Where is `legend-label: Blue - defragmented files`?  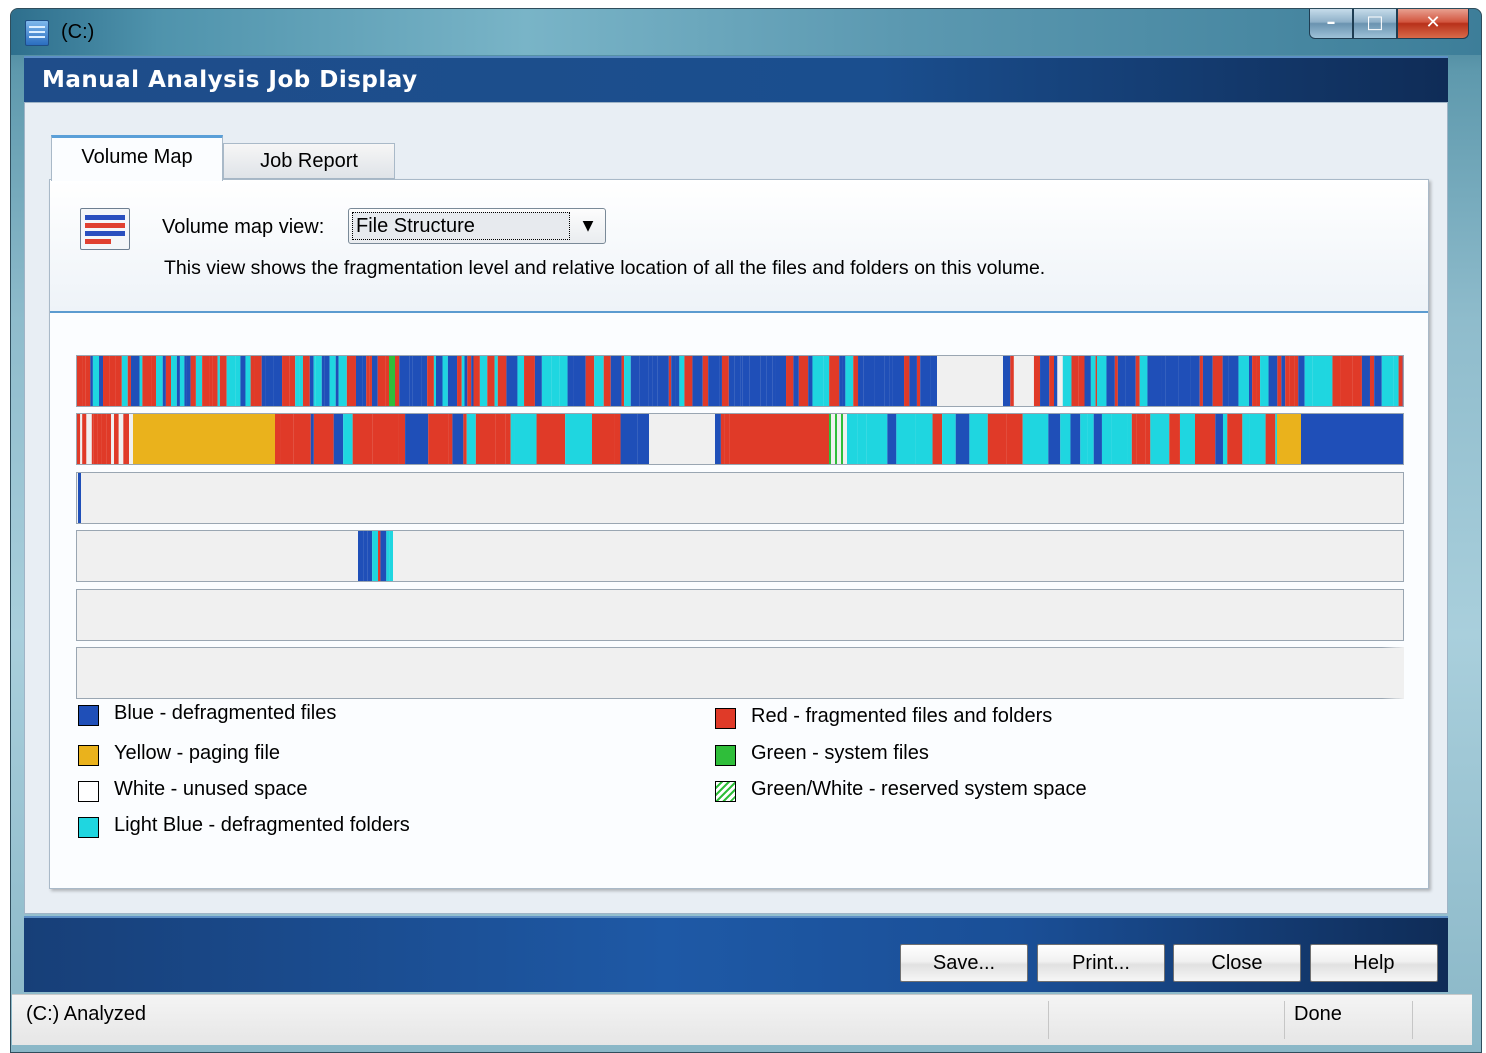 legend-label: Blue - defragmented files is located at coordinates (225, 713).